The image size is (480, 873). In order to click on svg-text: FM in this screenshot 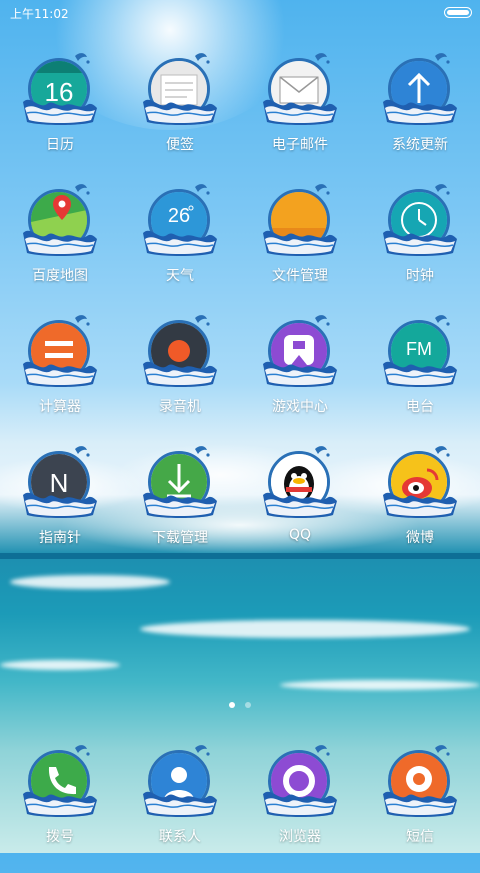, I will do `click(419, 349)`.